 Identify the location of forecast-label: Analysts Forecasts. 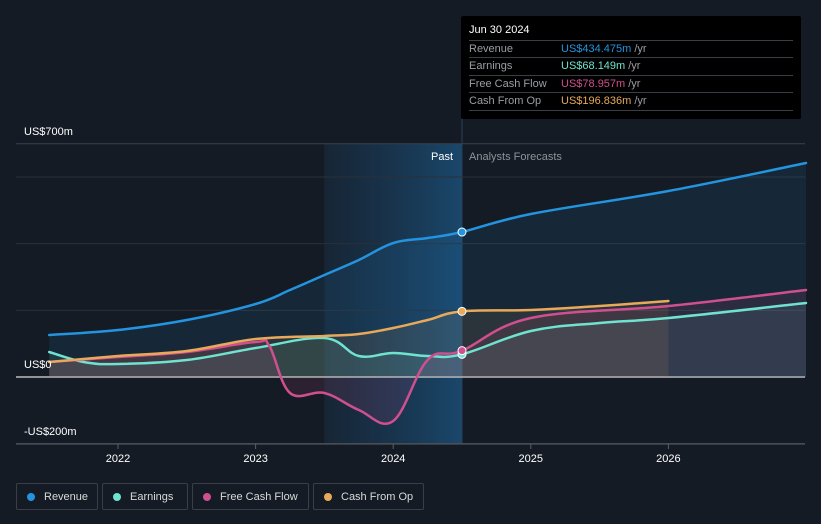
(515, 157).